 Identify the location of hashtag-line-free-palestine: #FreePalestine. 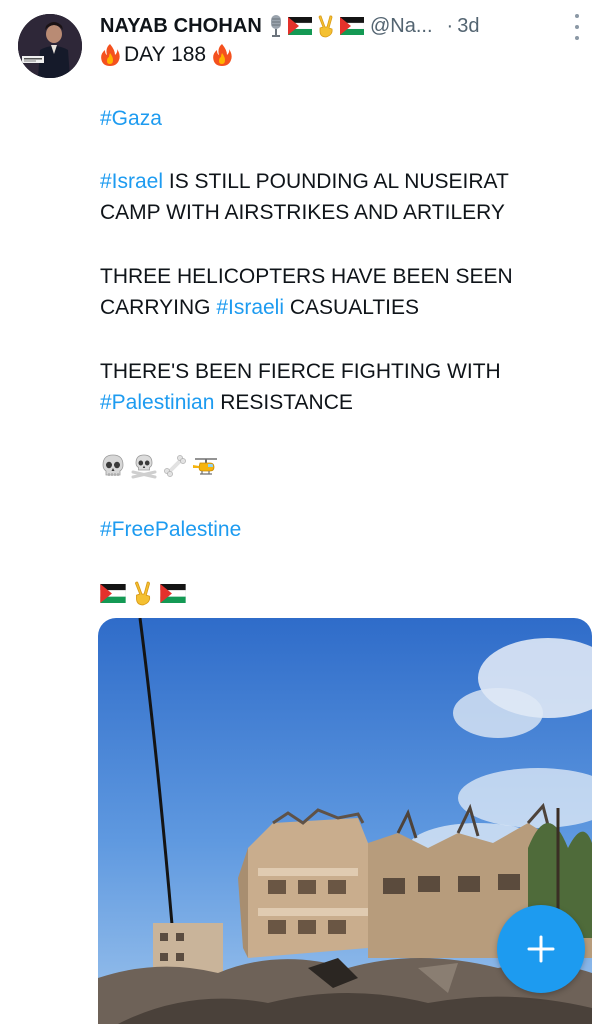
(170, 530).